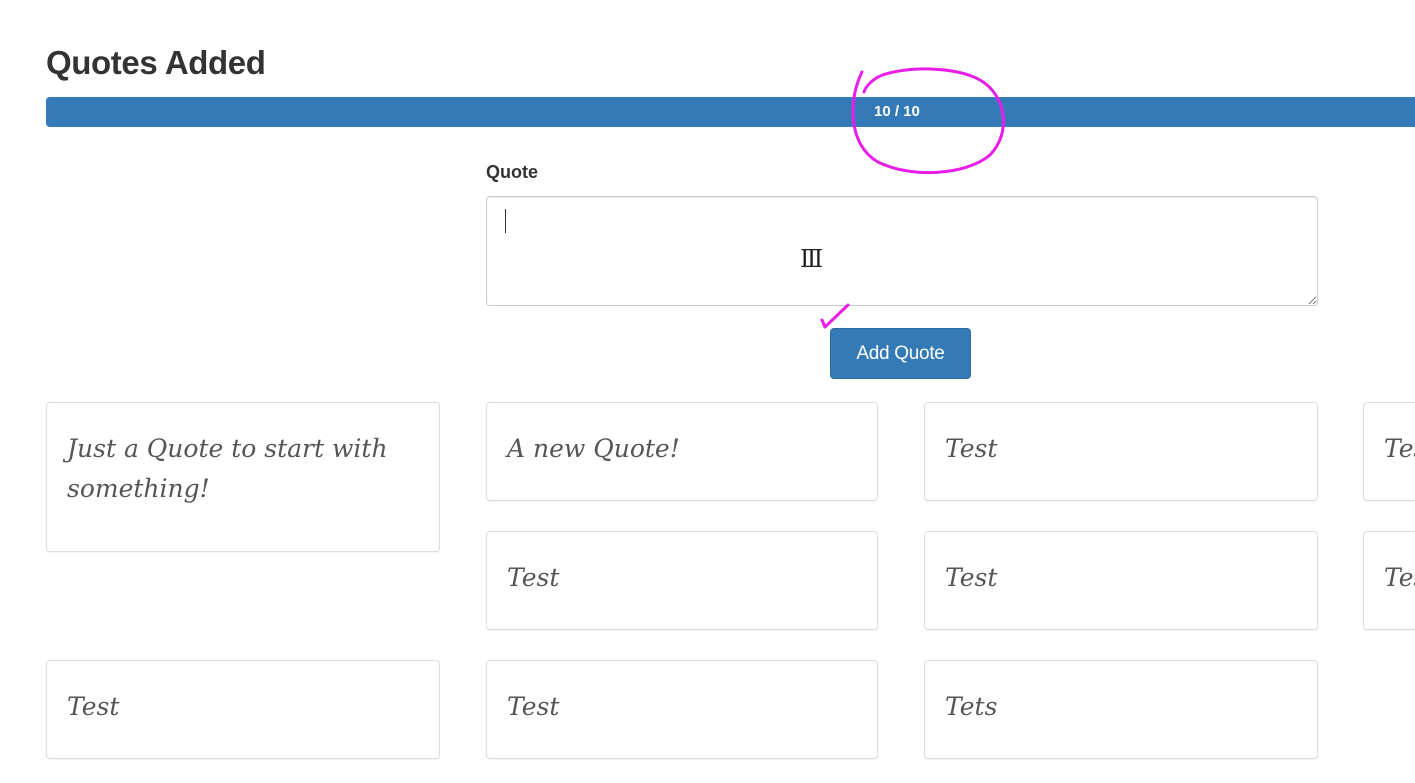 The image size is (1415, 783). I want to click on quote-card: A new Quote!, so click(682, 451).